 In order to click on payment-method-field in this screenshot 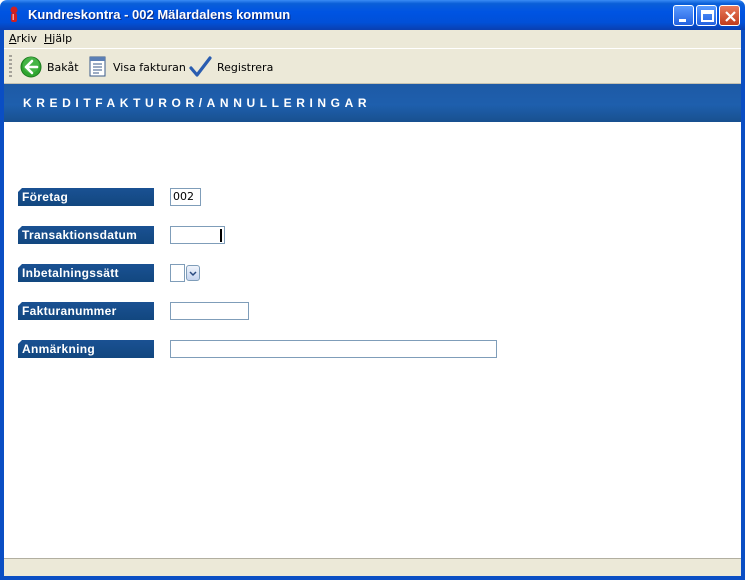, I will do `click(177, 273)`.